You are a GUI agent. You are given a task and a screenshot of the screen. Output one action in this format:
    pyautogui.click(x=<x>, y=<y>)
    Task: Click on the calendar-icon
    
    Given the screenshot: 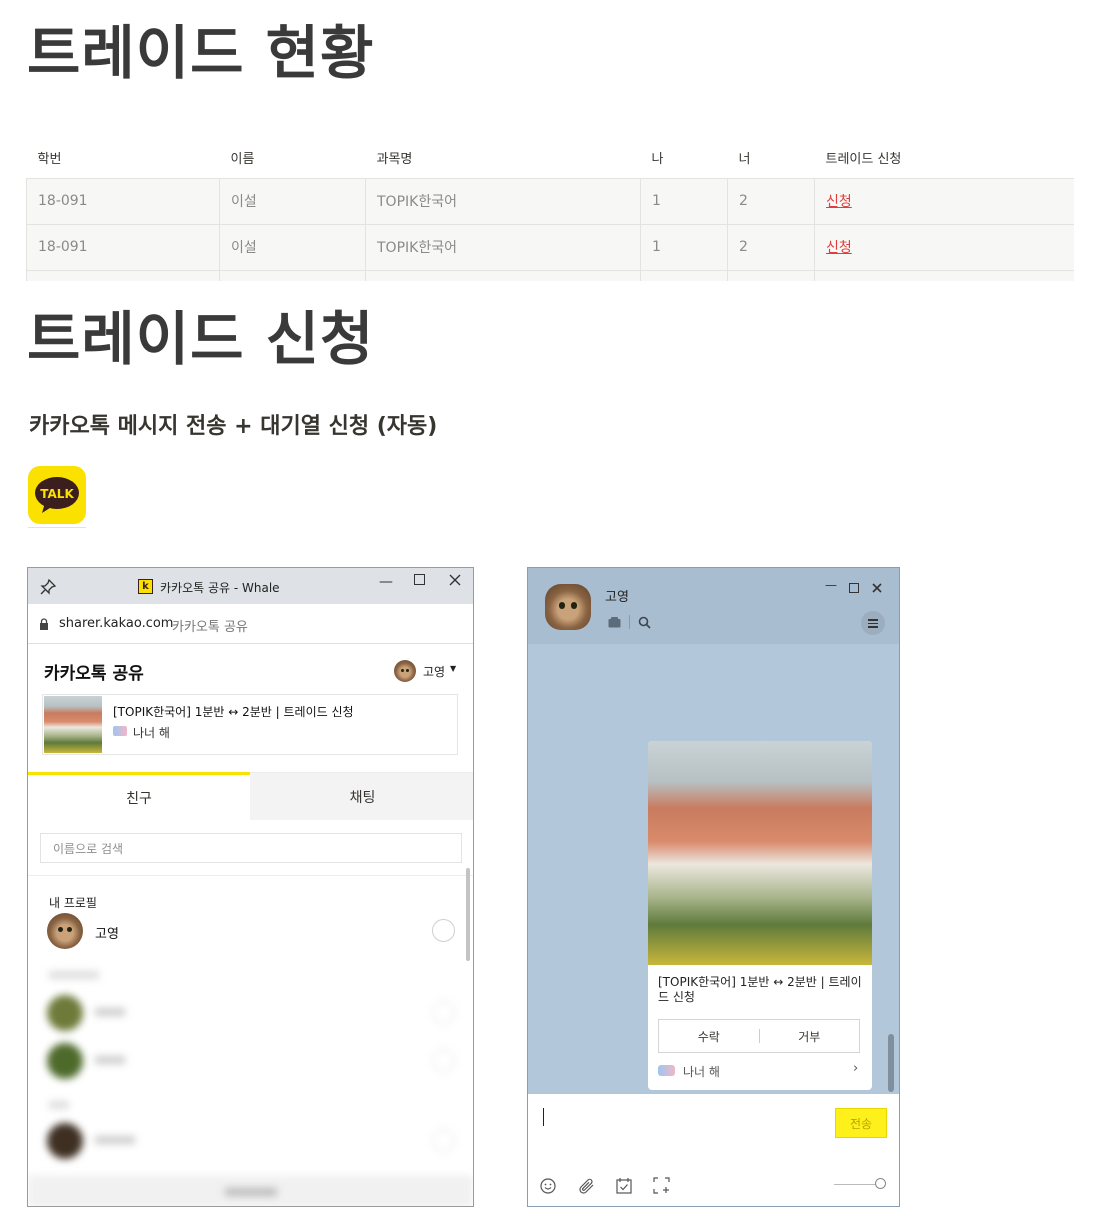 What is the action you would take?
    pyautogui.click(x=624, y=1185)
    